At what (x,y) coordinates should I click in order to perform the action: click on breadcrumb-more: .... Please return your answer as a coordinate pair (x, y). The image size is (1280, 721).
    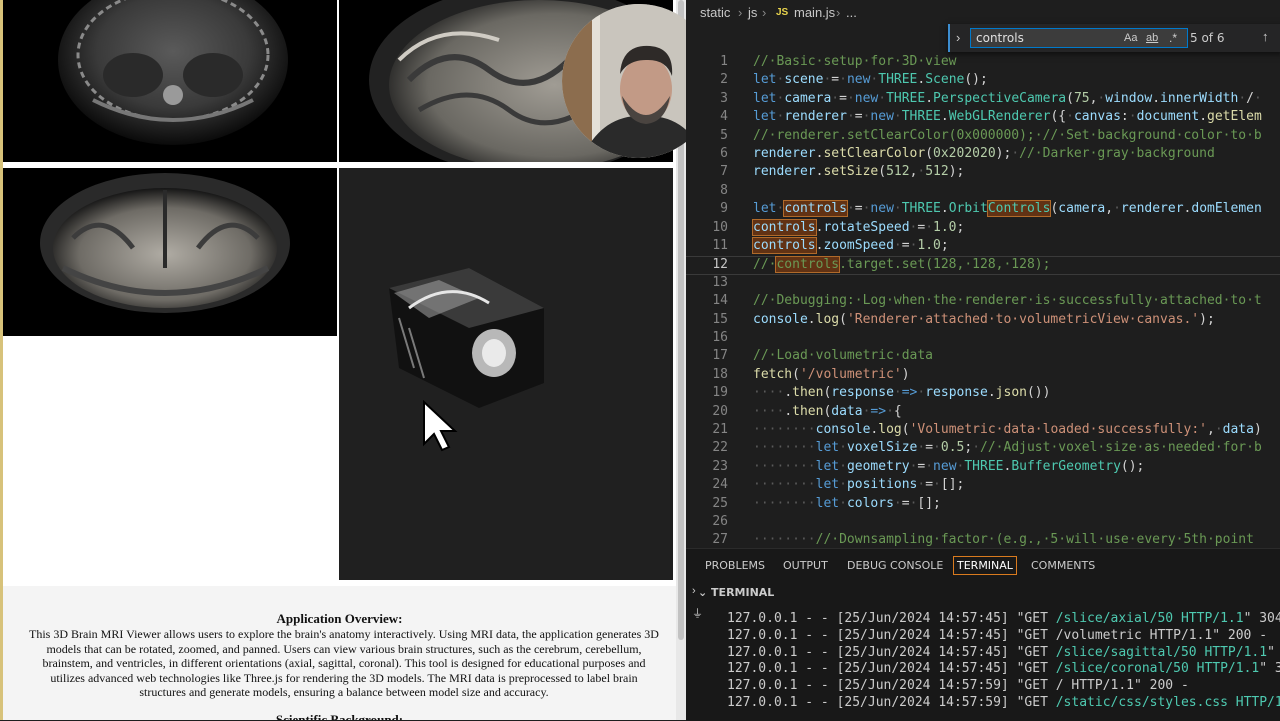
    Looking at the image, I should click on (851, 12).